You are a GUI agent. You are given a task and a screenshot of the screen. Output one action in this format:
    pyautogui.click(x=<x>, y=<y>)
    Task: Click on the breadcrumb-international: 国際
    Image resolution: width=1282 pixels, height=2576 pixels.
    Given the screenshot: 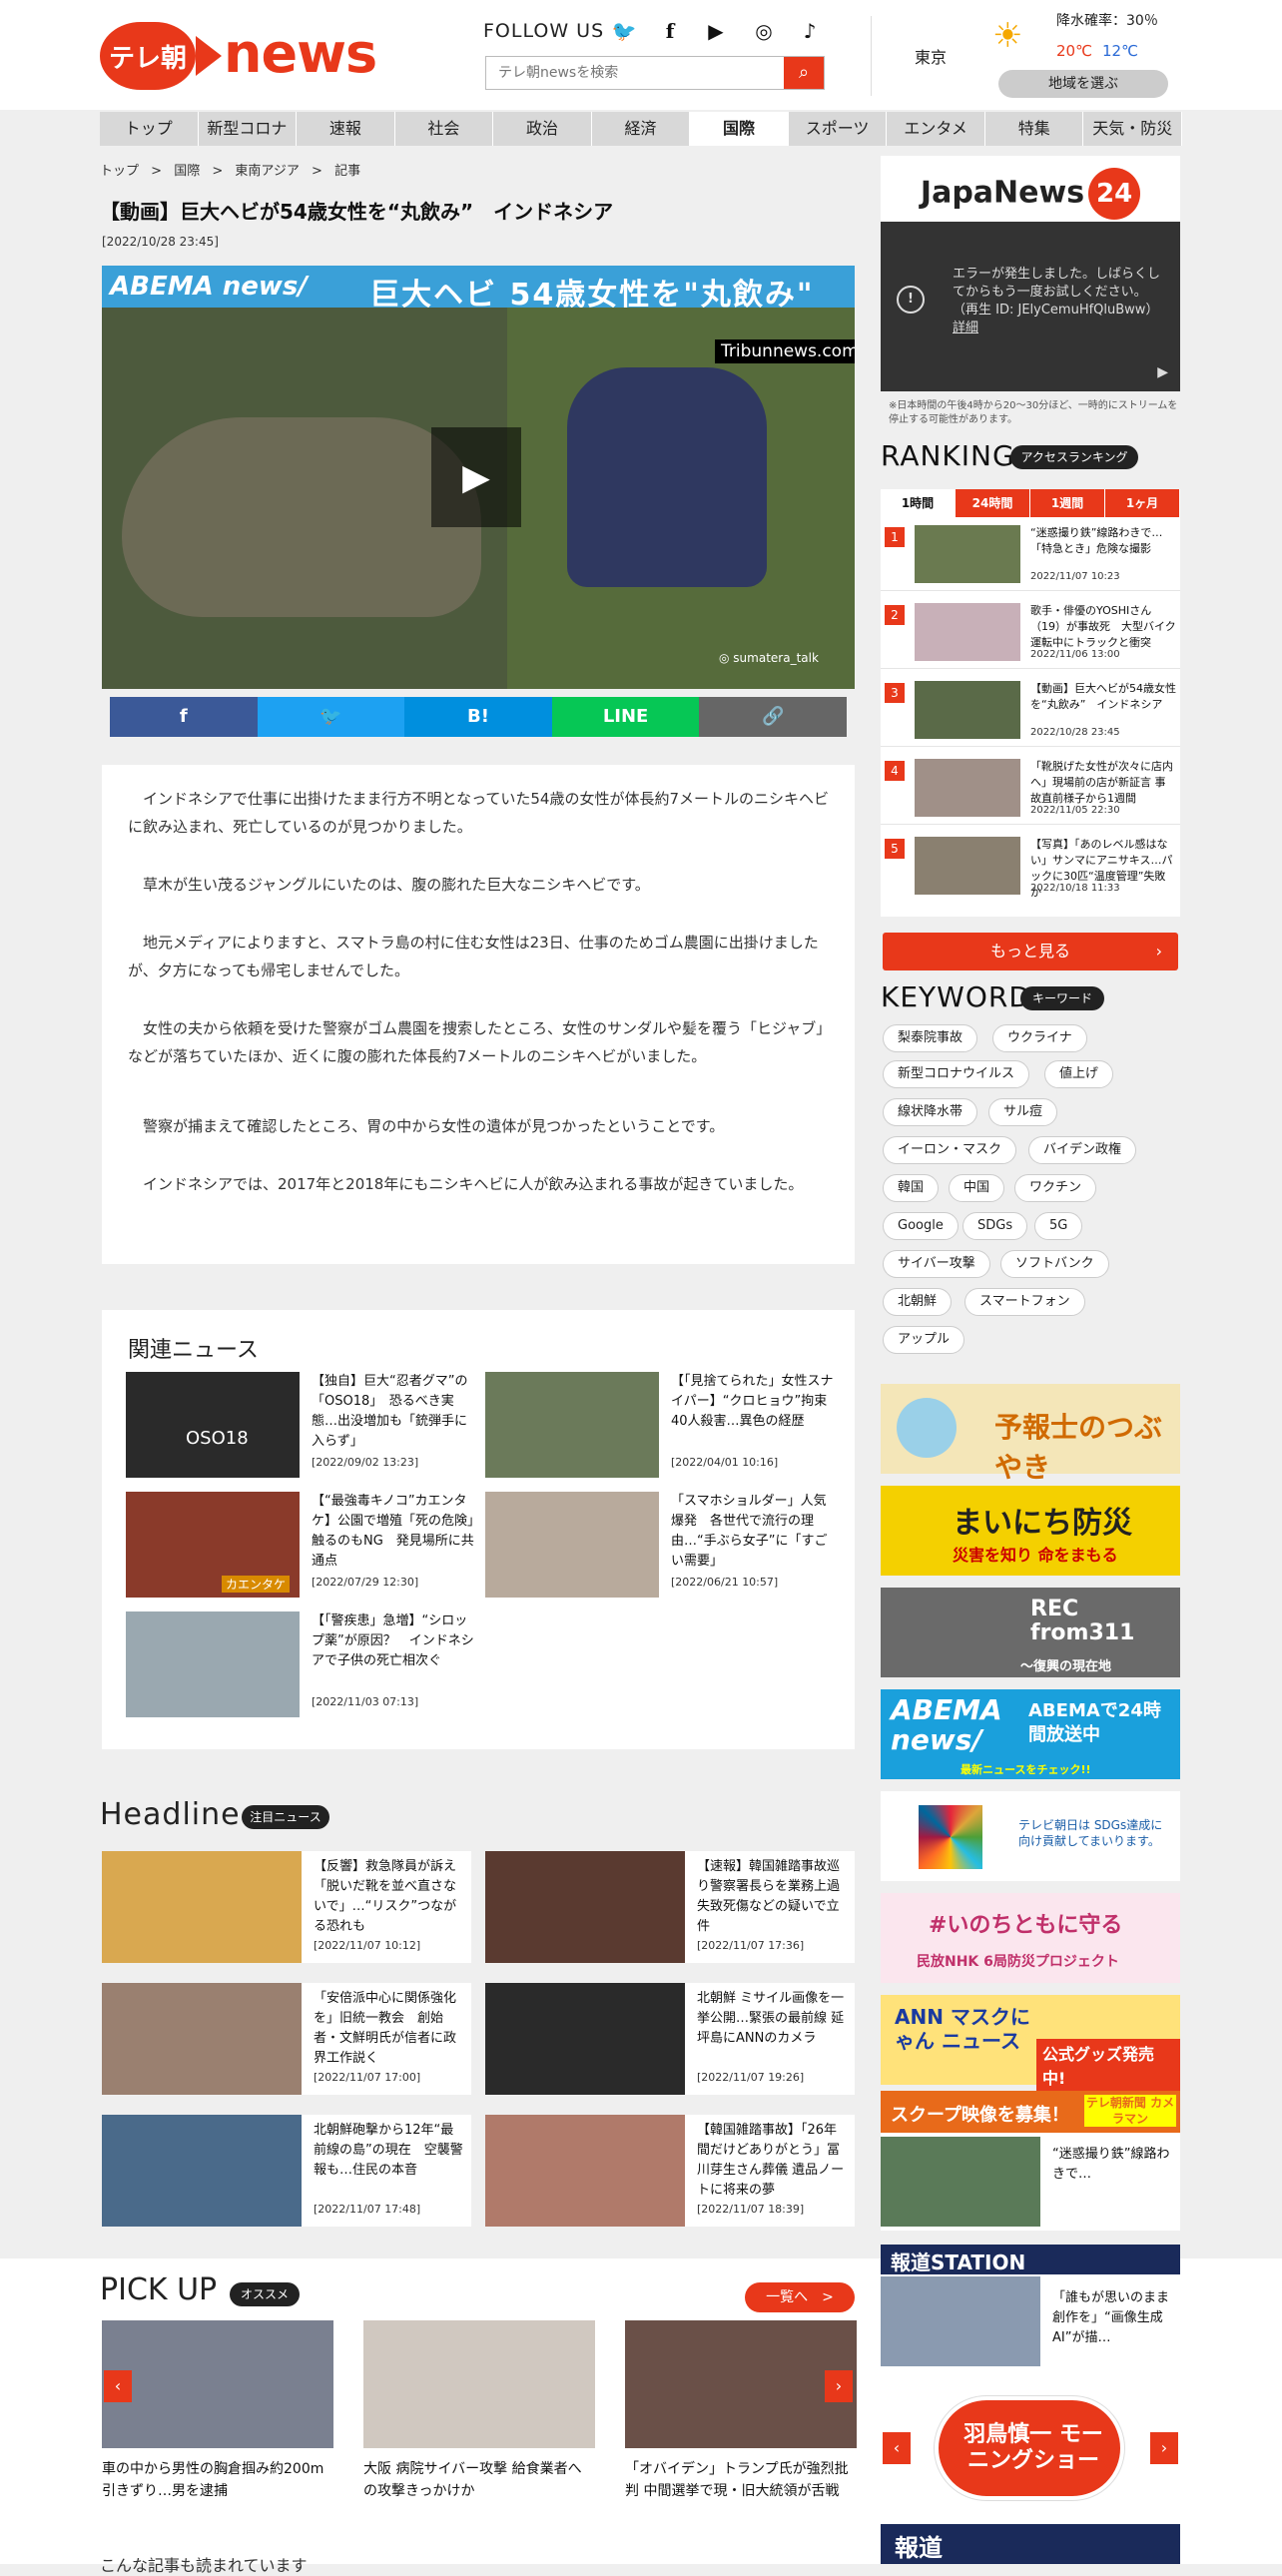 What is the action you would take?
    pyautogui.click(x=187, y=171)
    